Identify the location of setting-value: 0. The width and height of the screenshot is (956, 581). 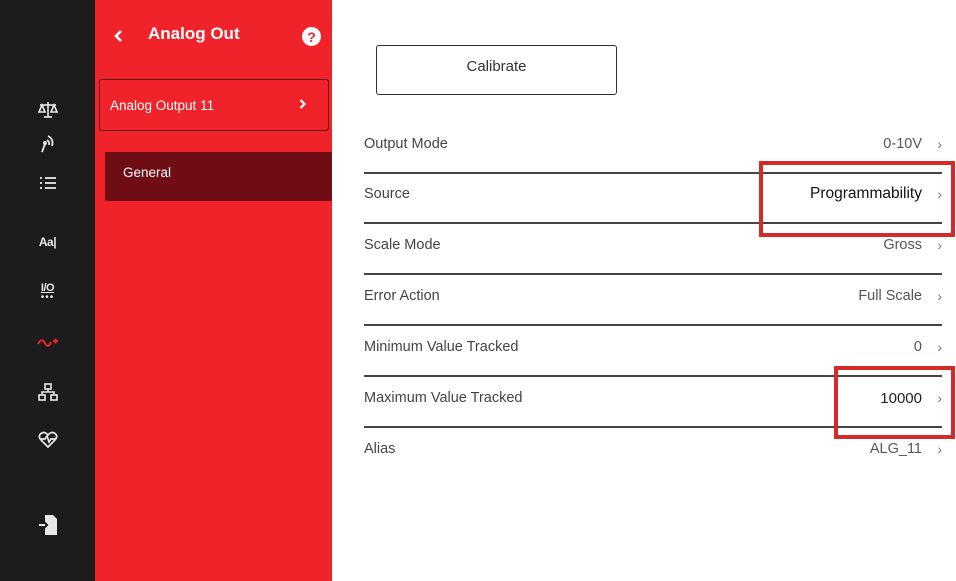
(917, 347).